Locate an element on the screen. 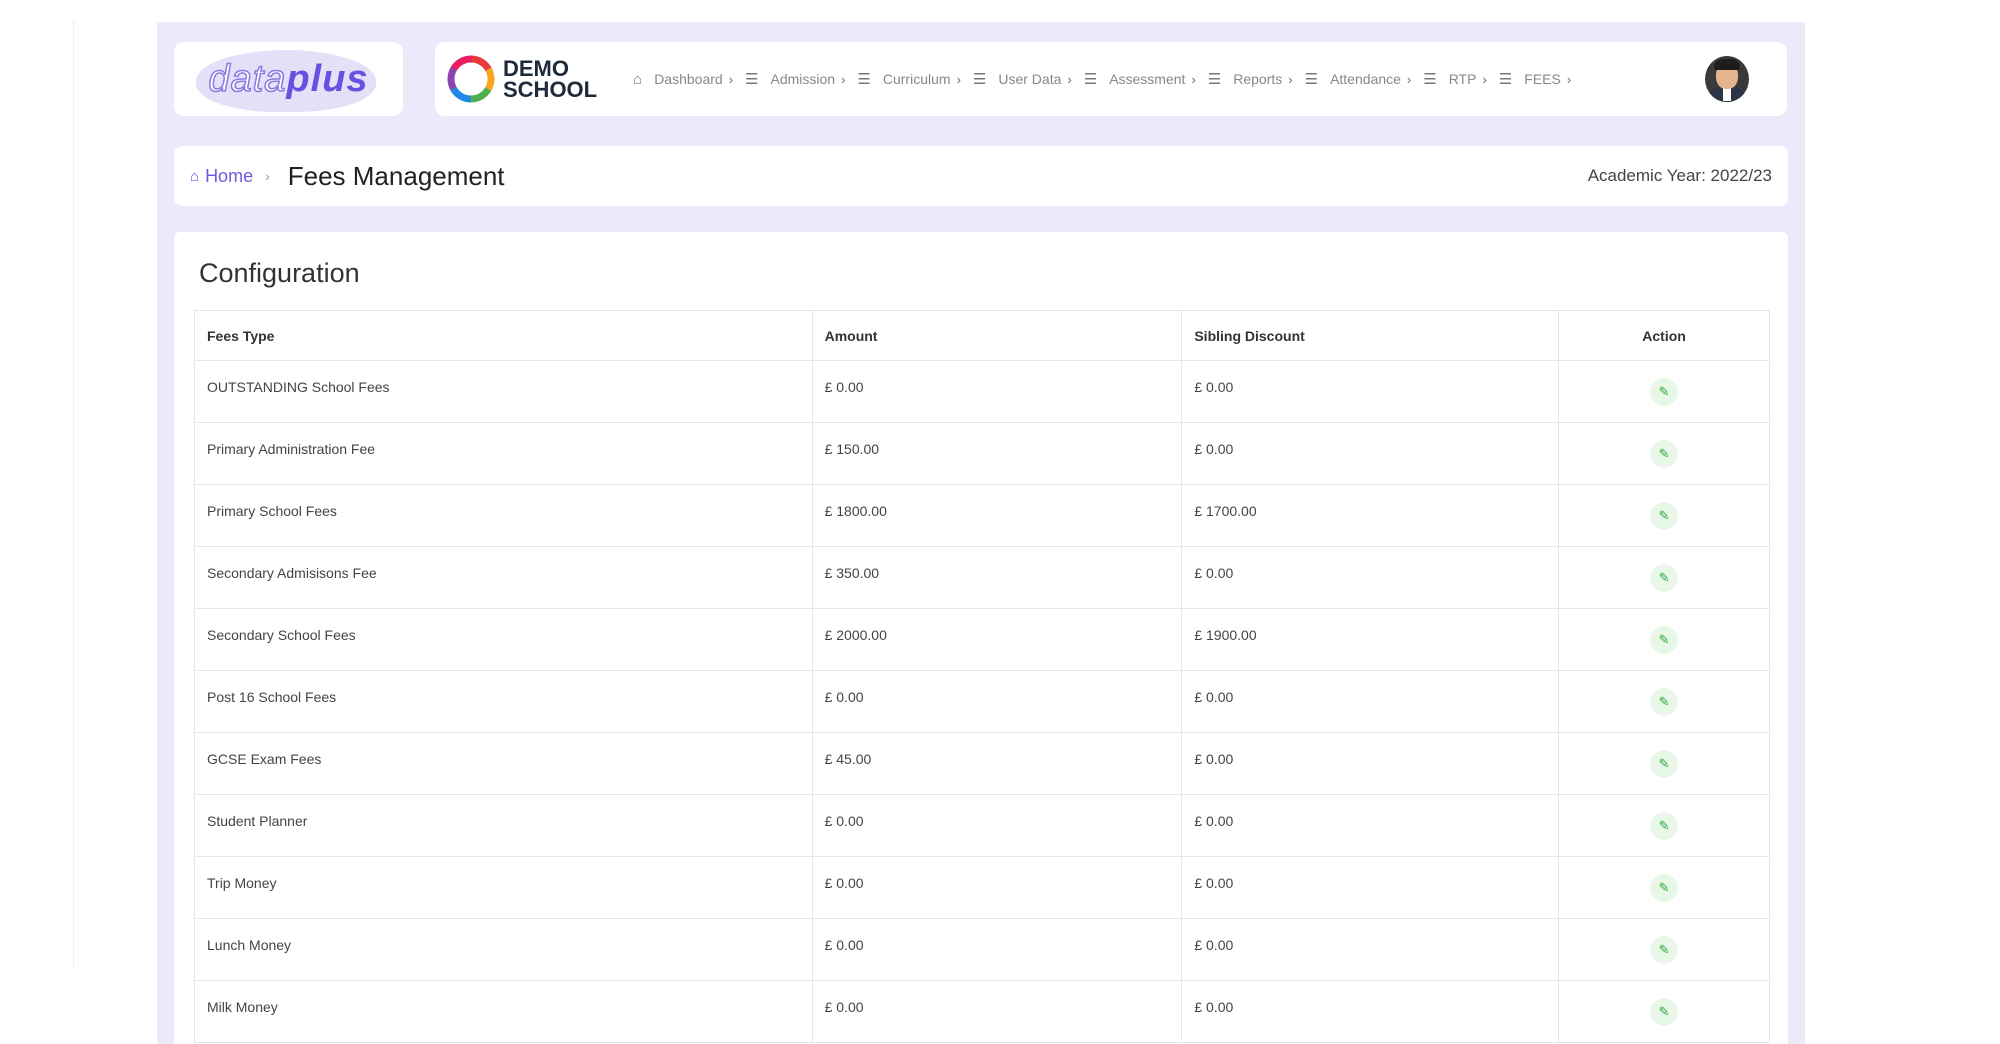  fees-type-cell: Primary Administration Fee is located at coordinates (503, 453).